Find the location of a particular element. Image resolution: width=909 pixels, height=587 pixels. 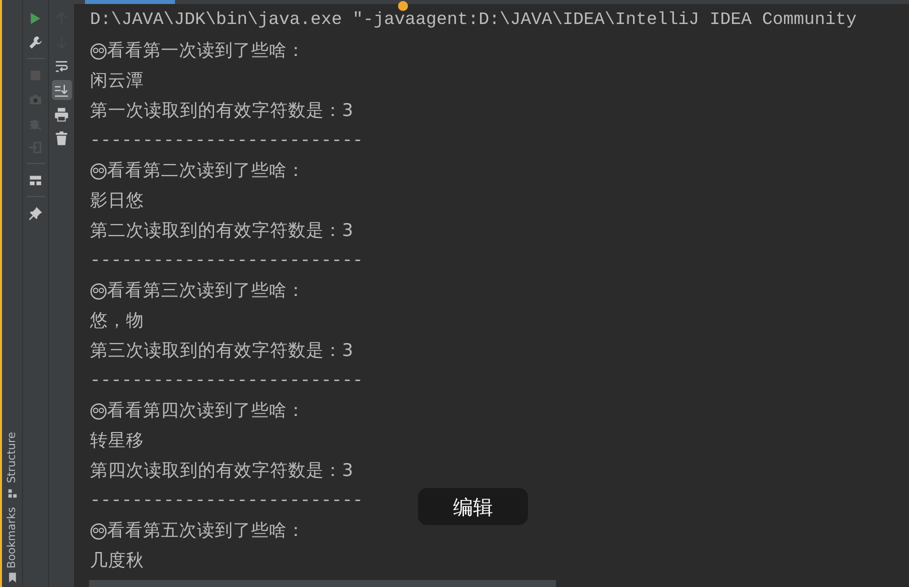

structure-icon is located at coordinates (12, 493).